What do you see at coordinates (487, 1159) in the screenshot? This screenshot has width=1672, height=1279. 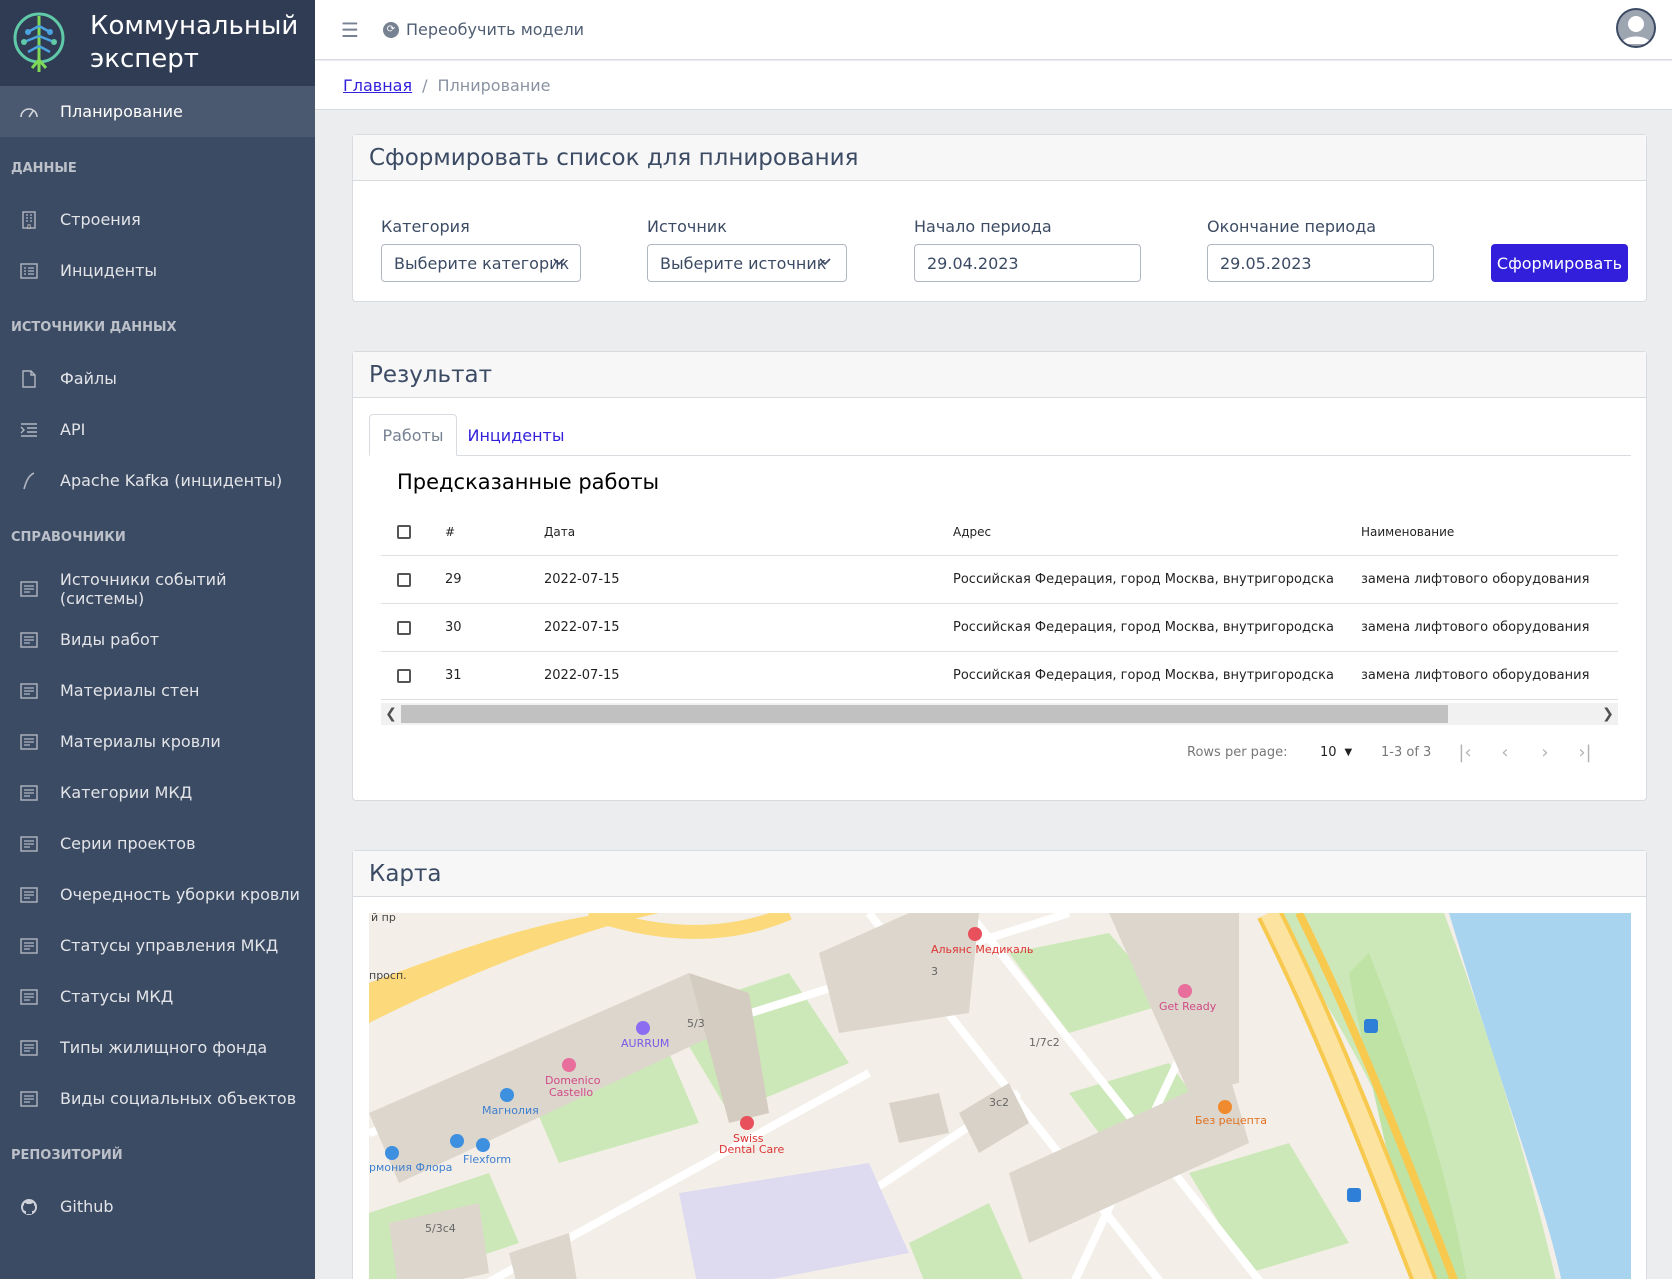 I see `map-label-flexform: Flexform` at bounding box center [487, 1159].